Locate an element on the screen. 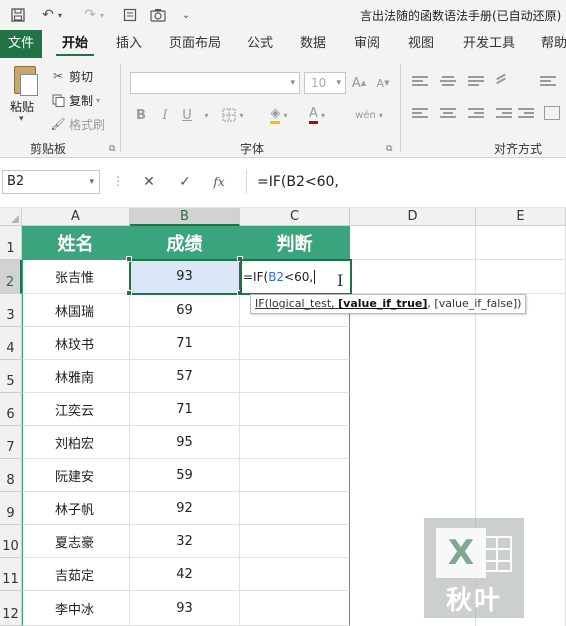 Image resolution: width=566 pixels, height=626 pixels. underline-button: U is located at coordinates (187, 115).